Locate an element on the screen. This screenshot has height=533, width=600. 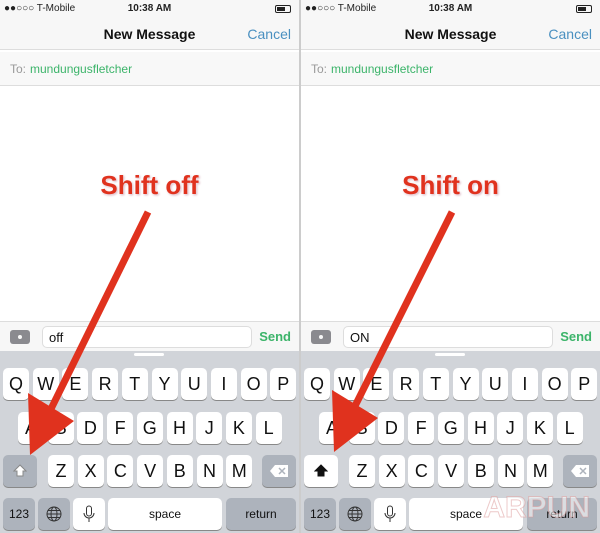
battery-icon is located at coordinates (584, 9).